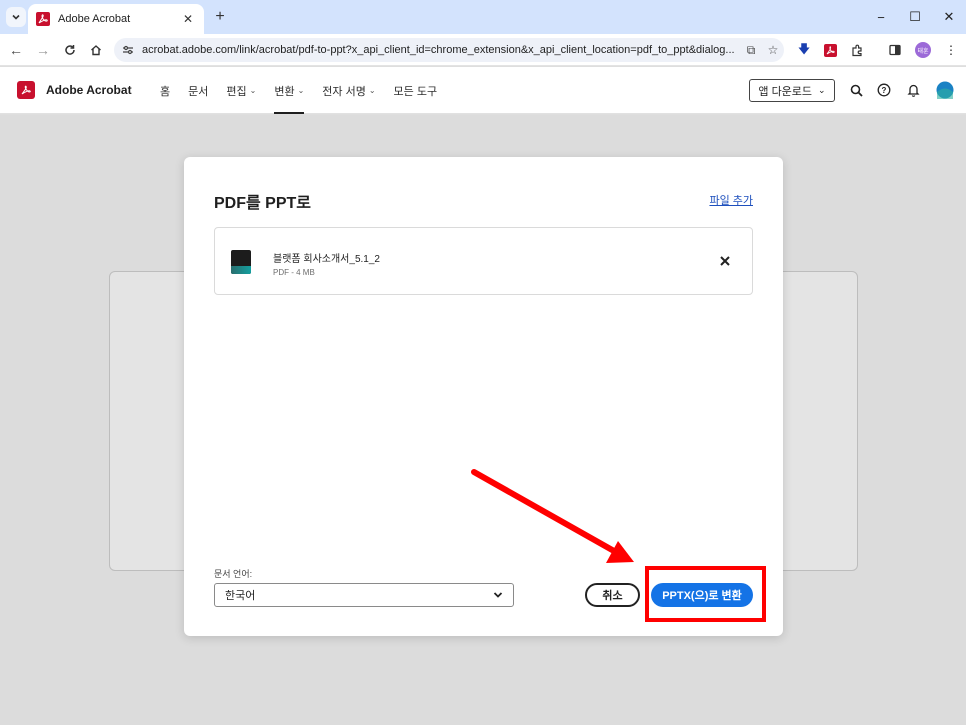 This screenshot has height=725, width=966. I want to click on file-meta: PDF - 4 MB, so click(294, 272).